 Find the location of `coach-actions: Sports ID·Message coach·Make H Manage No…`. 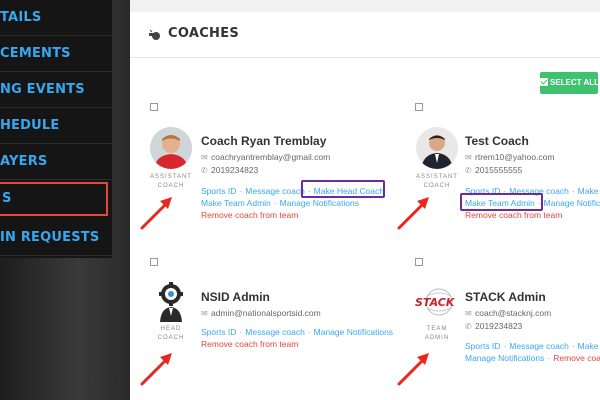

coach-actions: Sports ID·Message coach·Make H Manage No… is located at coordinates (532, 352).